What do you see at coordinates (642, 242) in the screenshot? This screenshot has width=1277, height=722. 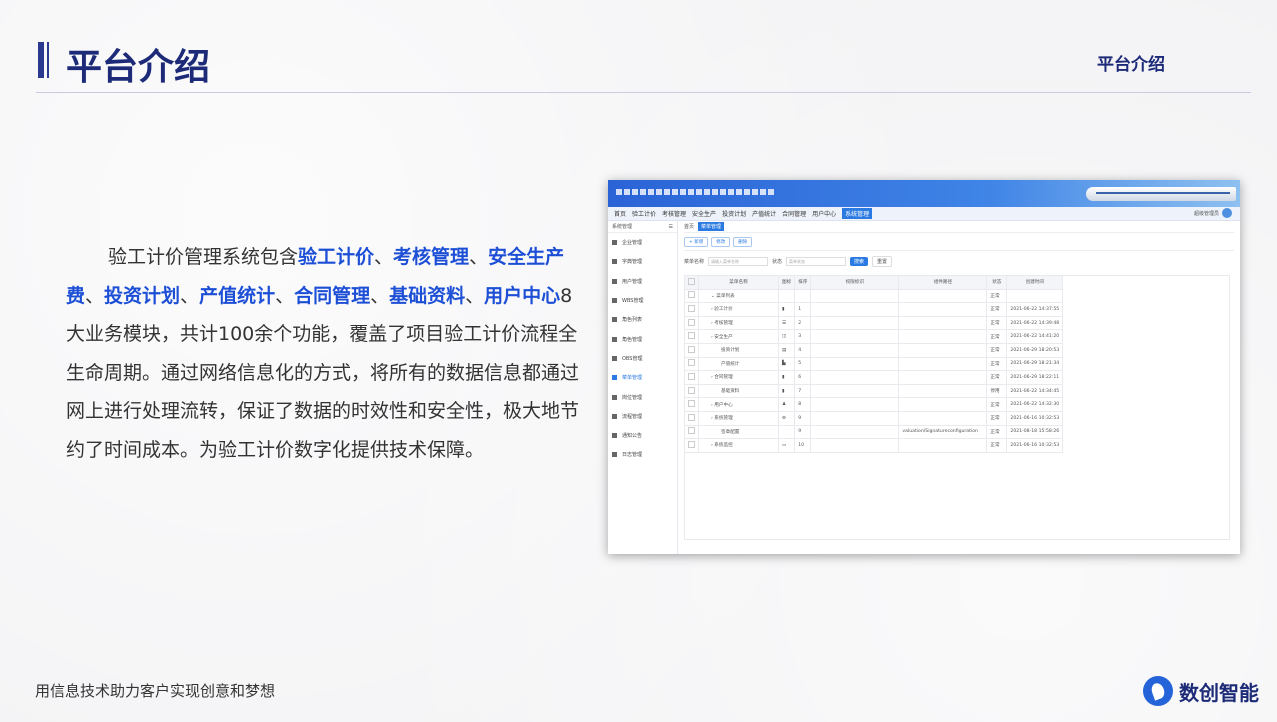 I see `sidebar-item: 企业管理` at bounding box center [642, 242].